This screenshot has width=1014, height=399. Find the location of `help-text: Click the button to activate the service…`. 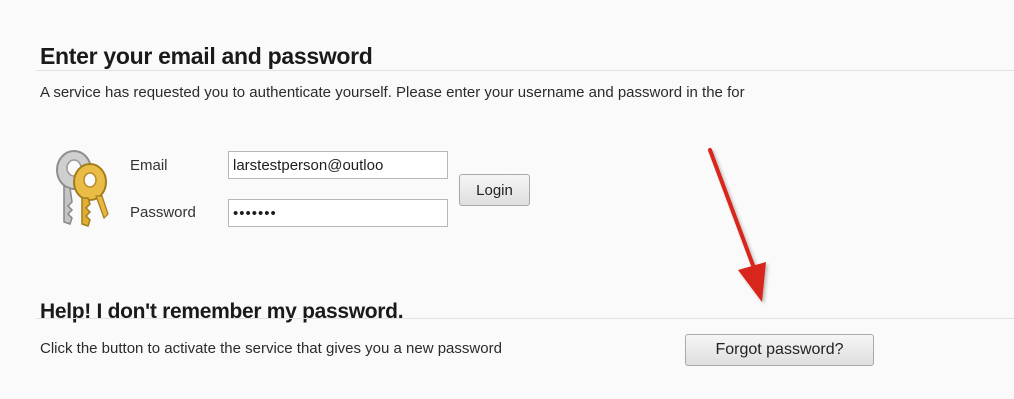

help-text: Click the button to activate the service… is located at coordinates (271, 348).